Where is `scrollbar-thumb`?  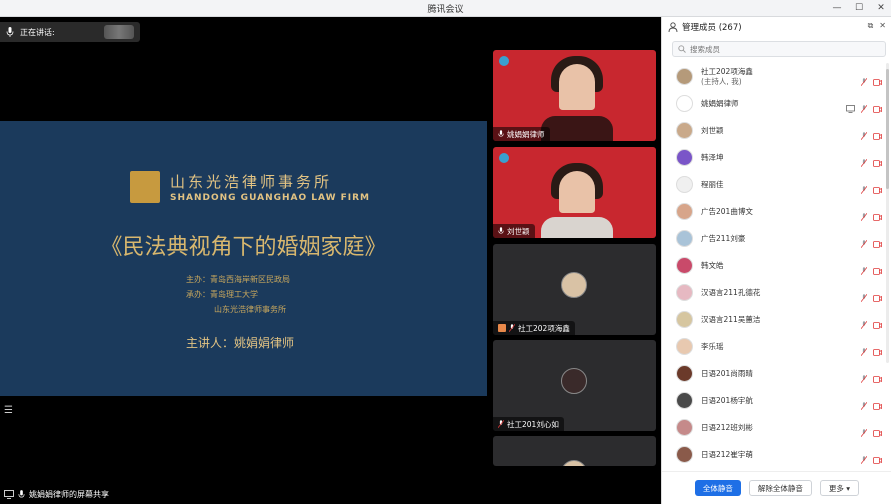 scrollbar-thumb is located at coordinates (887, 129).